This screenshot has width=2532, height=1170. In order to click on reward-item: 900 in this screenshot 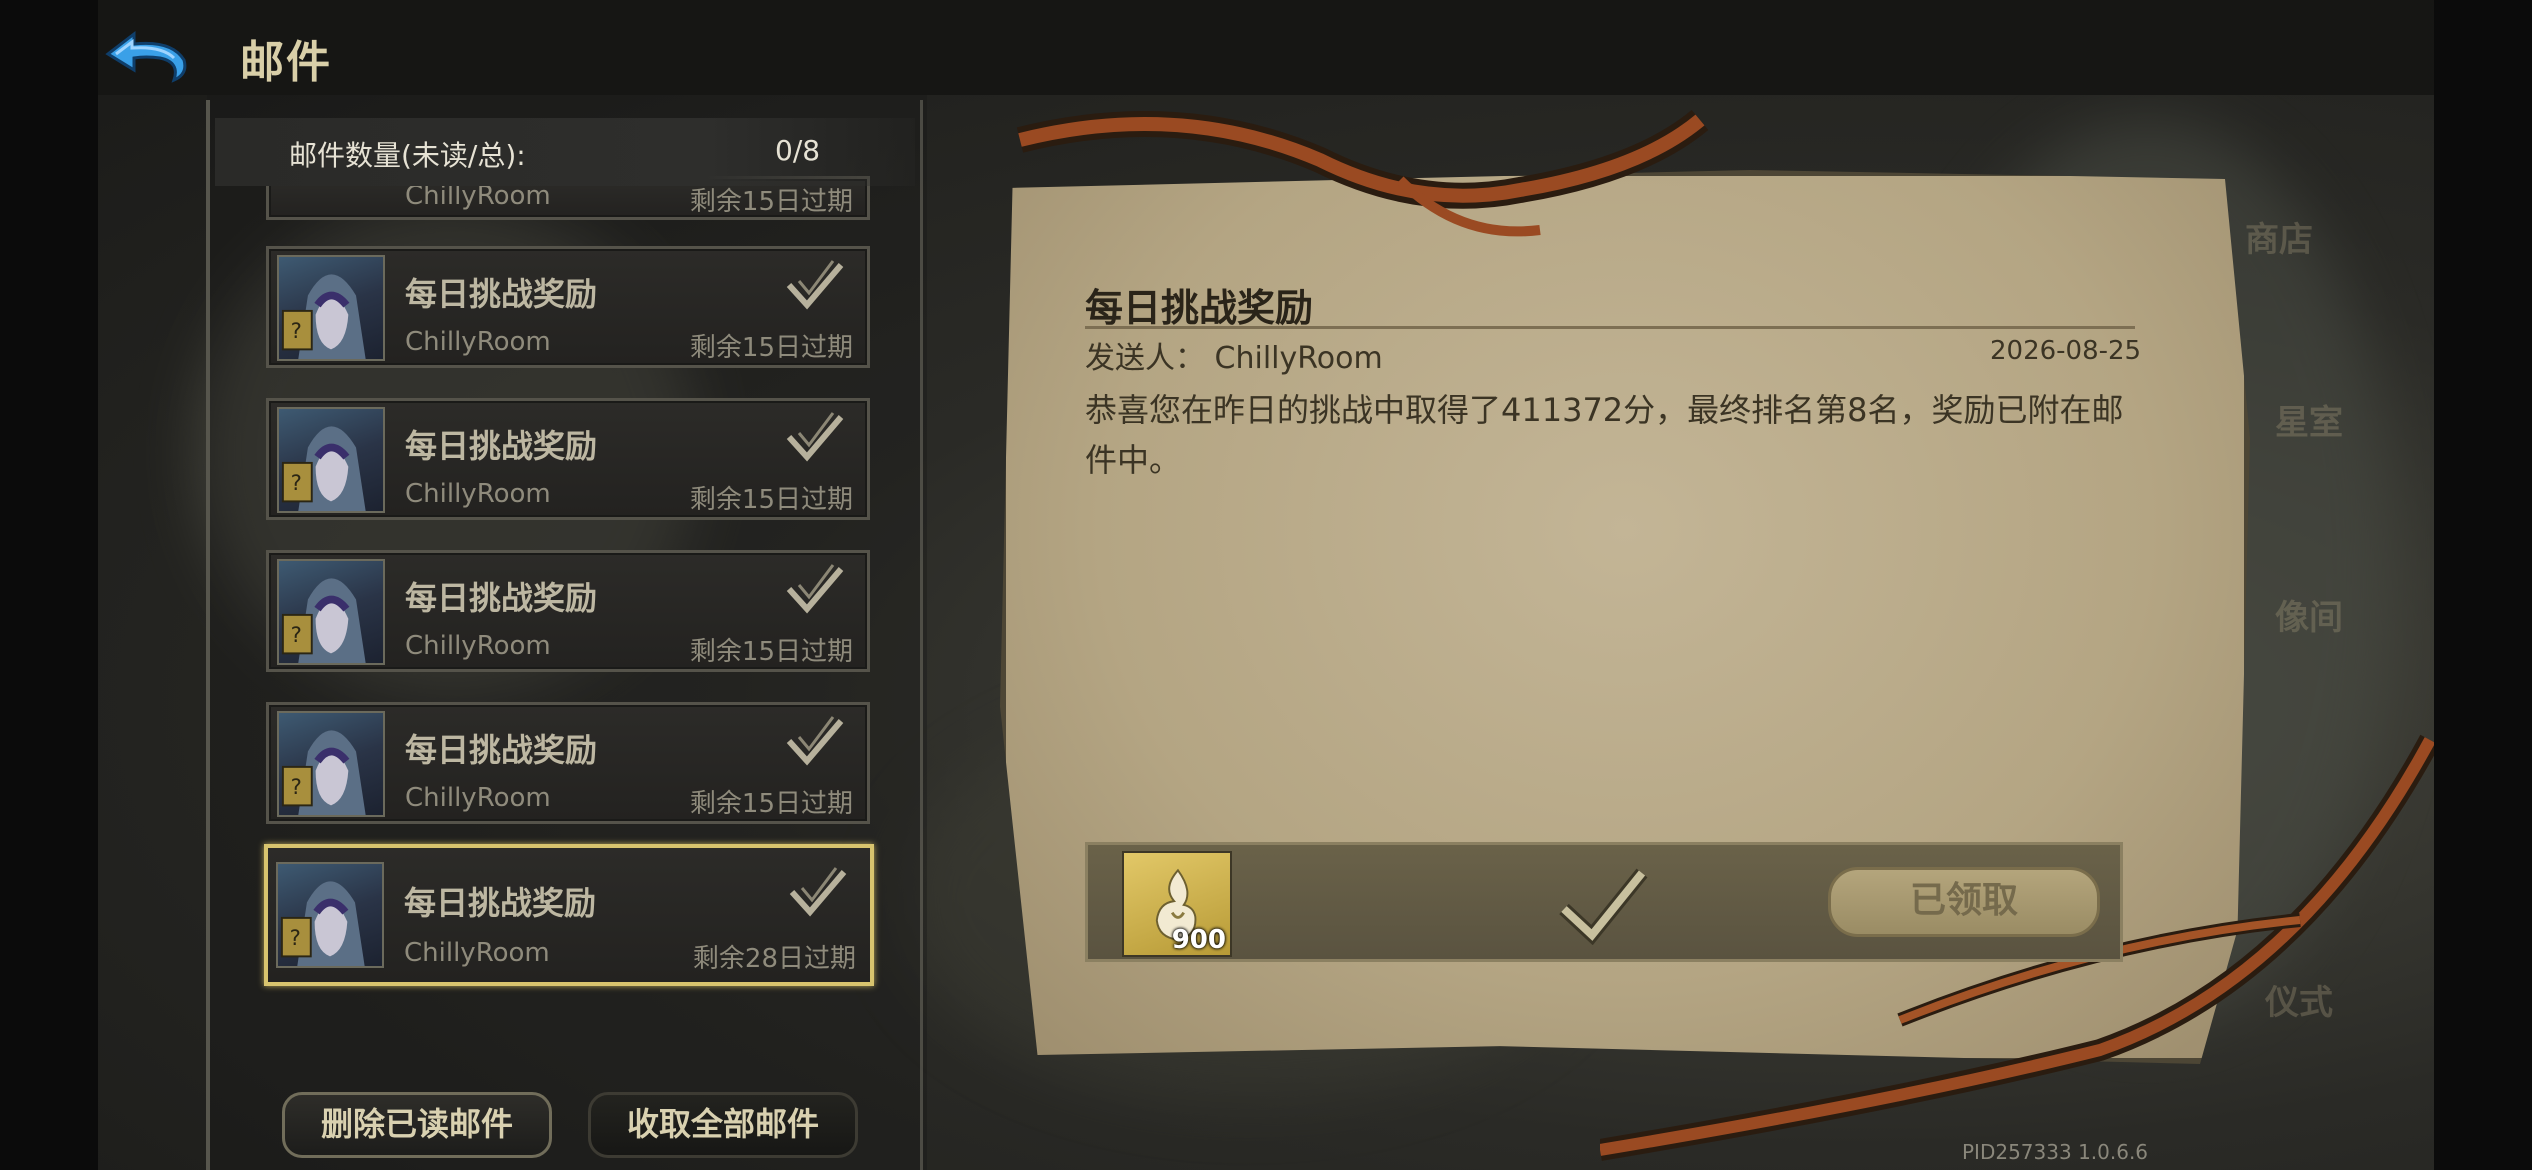, I will do `click(1177, 904)`.